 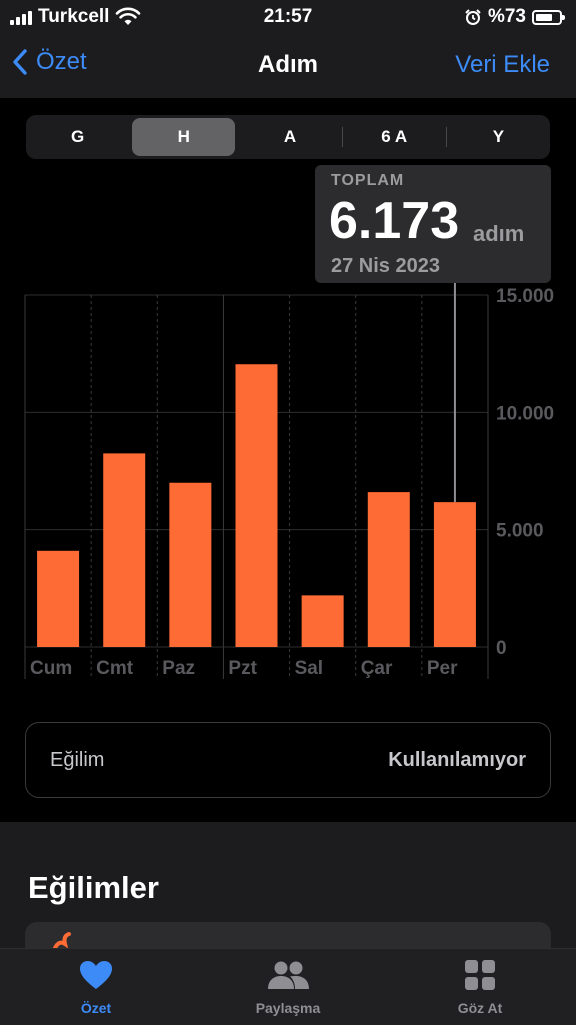 What do you see at coordinates (506, 16) in the screenshot?
I see `battery-percent: %73` at bounding box center [506, 16].